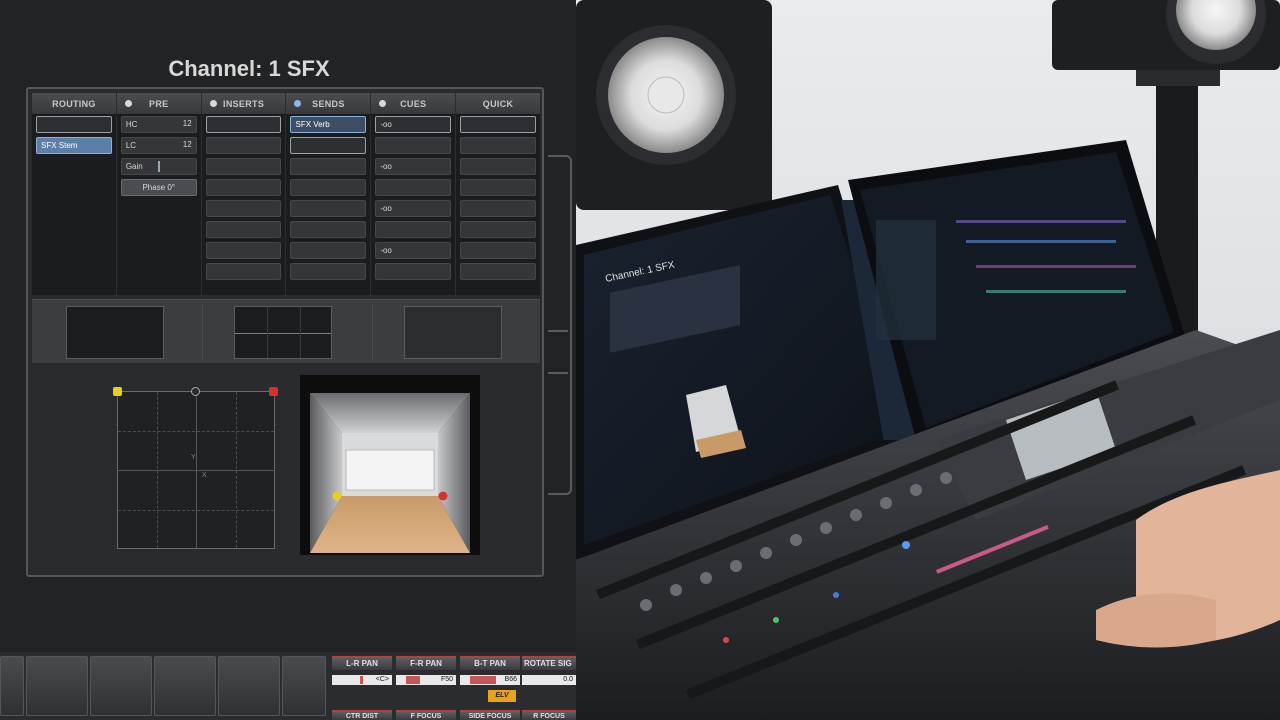  I want to click on tab-cues: CUES, so click(414, 103).